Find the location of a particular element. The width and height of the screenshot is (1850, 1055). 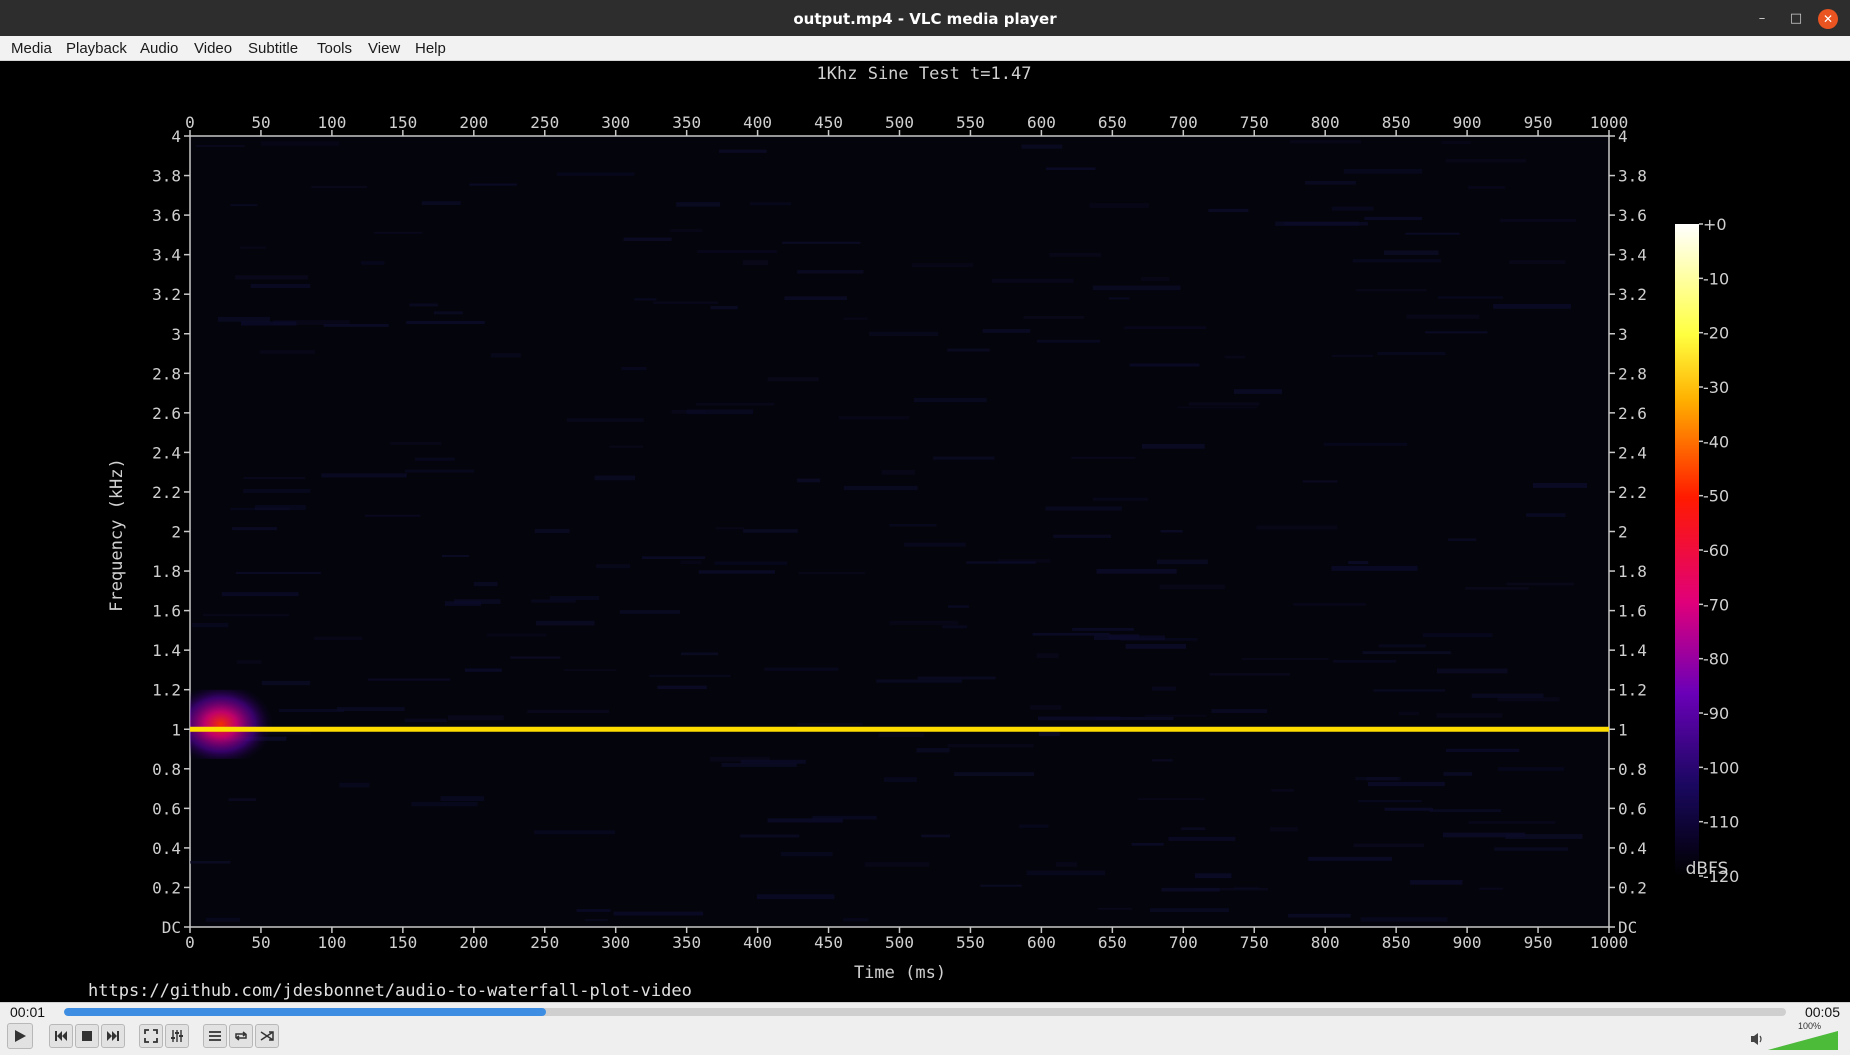

y-tick-label-right: 2.4 is located at coordinates (1632, 452).